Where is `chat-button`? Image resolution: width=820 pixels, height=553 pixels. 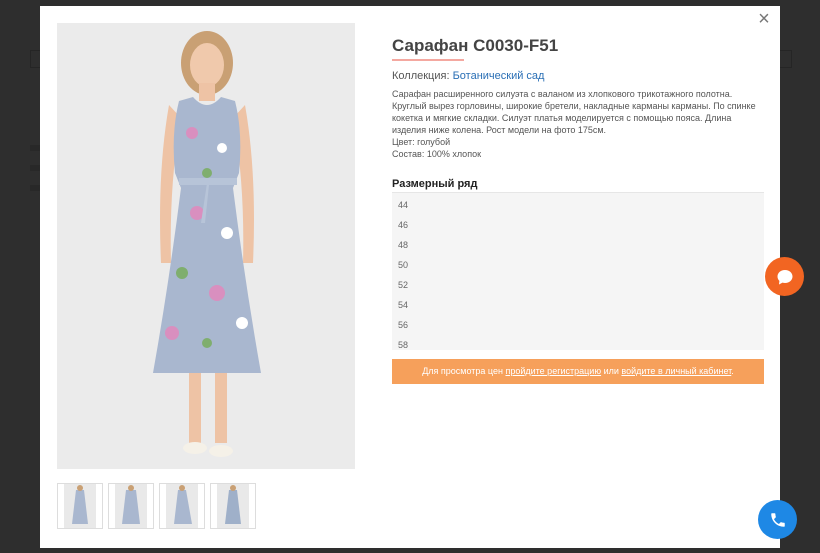 chat-button is located at coordinates (784, 276).